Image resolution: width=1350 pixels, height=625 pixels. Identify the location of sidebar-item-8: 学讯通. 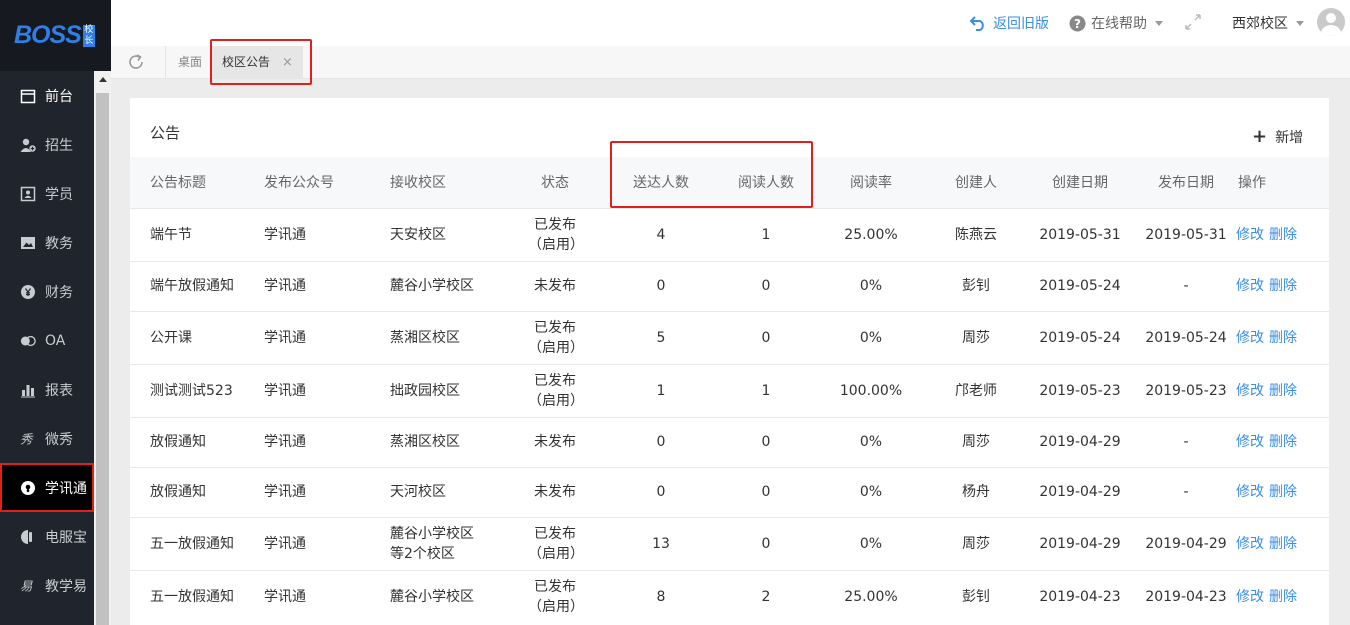
(47, 487).